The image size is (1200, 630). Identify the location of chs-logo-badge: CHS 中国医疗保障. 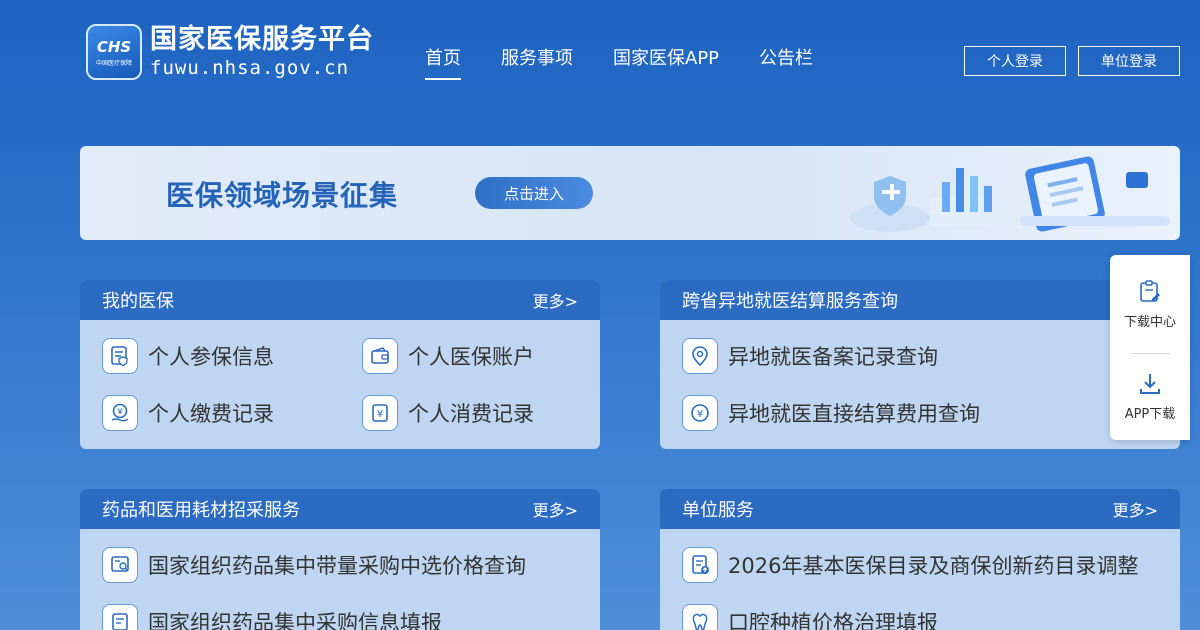
(114, 52).